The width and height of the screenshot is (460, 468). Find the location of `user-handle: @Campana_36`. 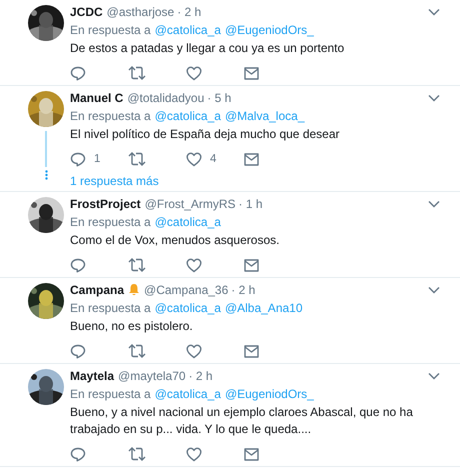

user-handle: @Campana_36 is located at coordinates (186, 289).